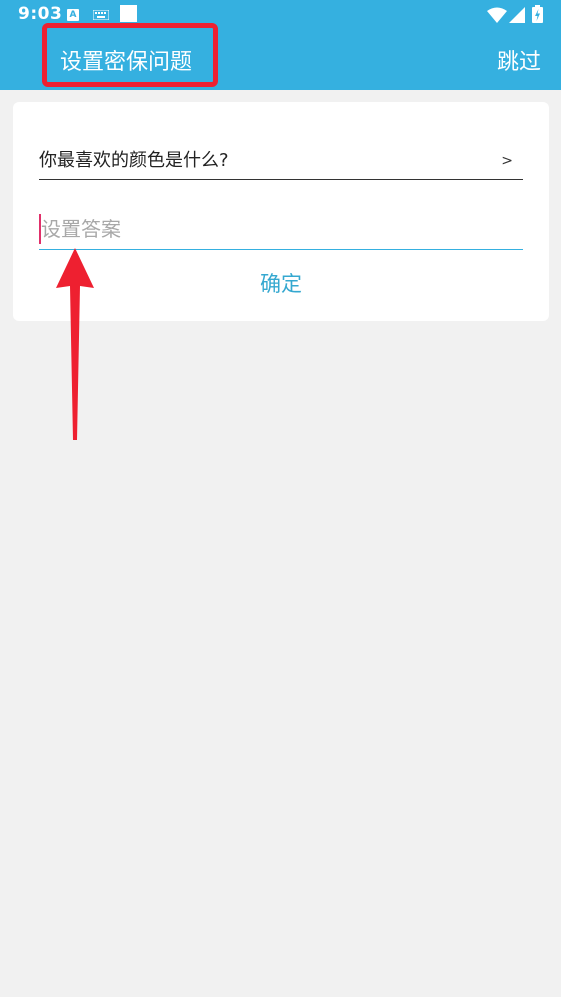 The image size is (561, 997). Describe the element at coordinates (40, 14) in the screenshot. I see `status-time: 9:03` at that location.